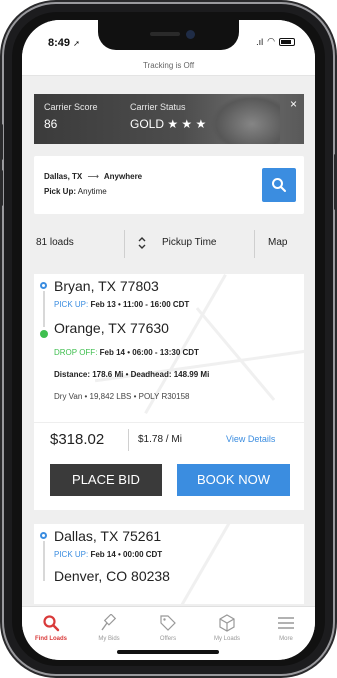  I want to click on filter-bar: 81 loads Pickup Time Map, so click(168, 243).